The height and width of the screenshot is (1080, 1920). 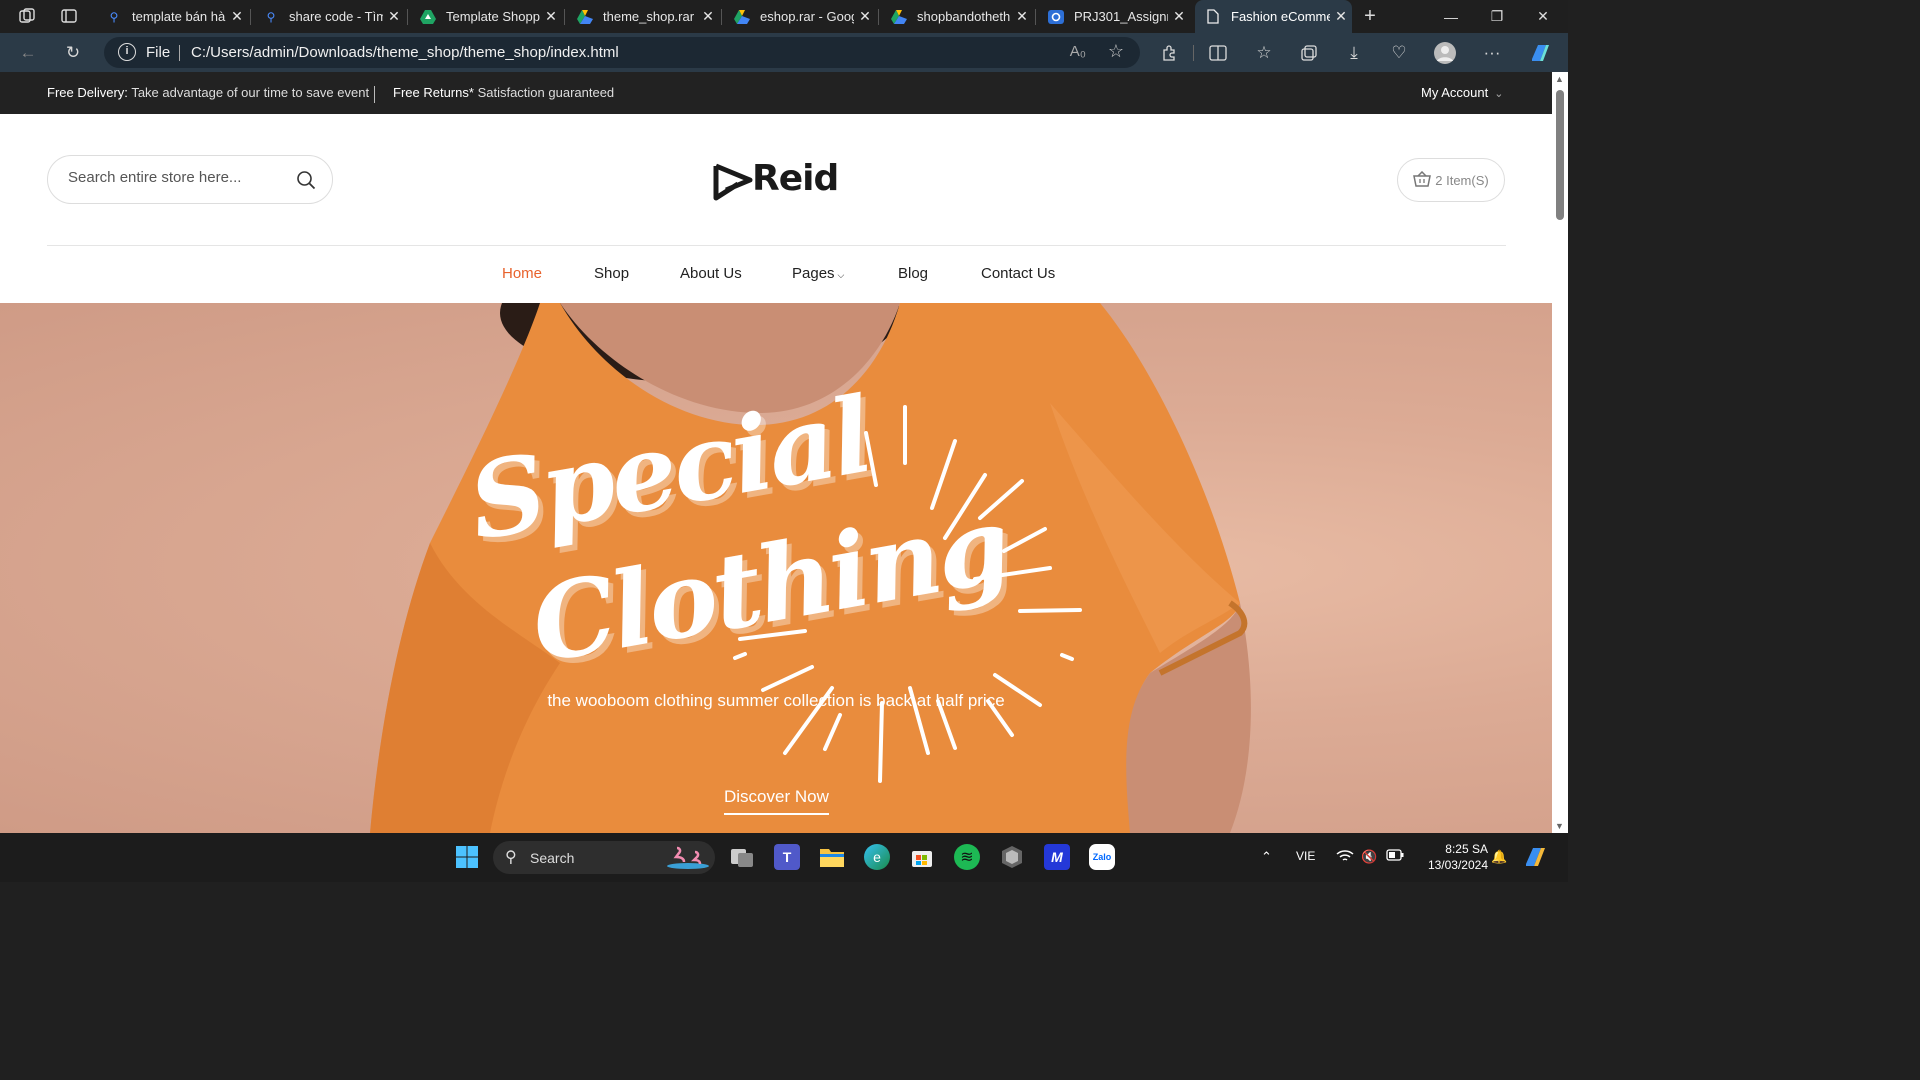 What do you see at coordinates (1395, 856) in the screenshot?
I see `battery-icon` at bounding box center [1395, 856].